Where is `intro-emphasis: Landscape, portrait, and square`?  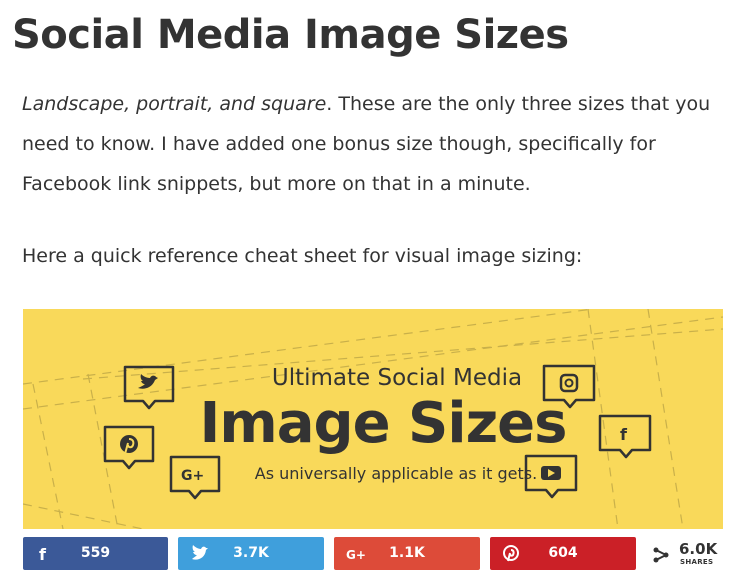 intro-emphasis: Landscape, portrait, and square is located at coordinates (174, 104).